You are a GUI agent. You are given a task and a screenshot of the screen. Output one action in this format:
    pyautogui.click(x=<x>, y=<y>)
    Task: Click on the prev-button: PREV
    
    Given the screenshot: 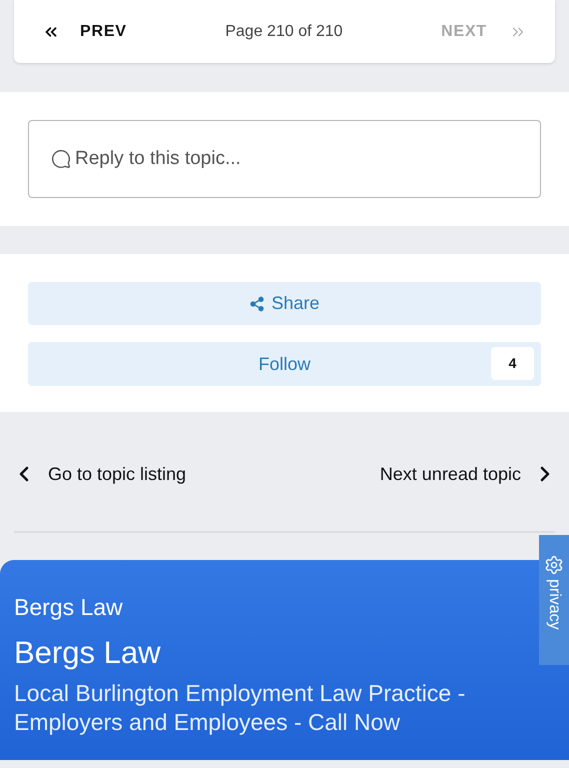 What is the action you would take?
    pyautogui.click(x=103, y=32)
    